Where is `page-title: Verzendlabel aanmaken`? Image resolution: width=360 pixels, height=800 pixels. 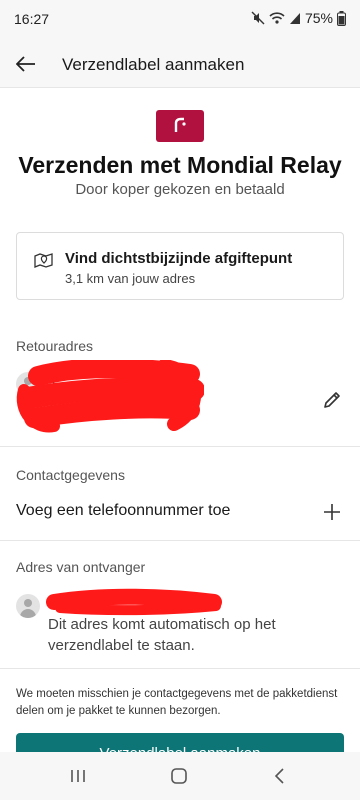
page-title: Verzendlabel aanmaken is located at coordinates (153, 64).